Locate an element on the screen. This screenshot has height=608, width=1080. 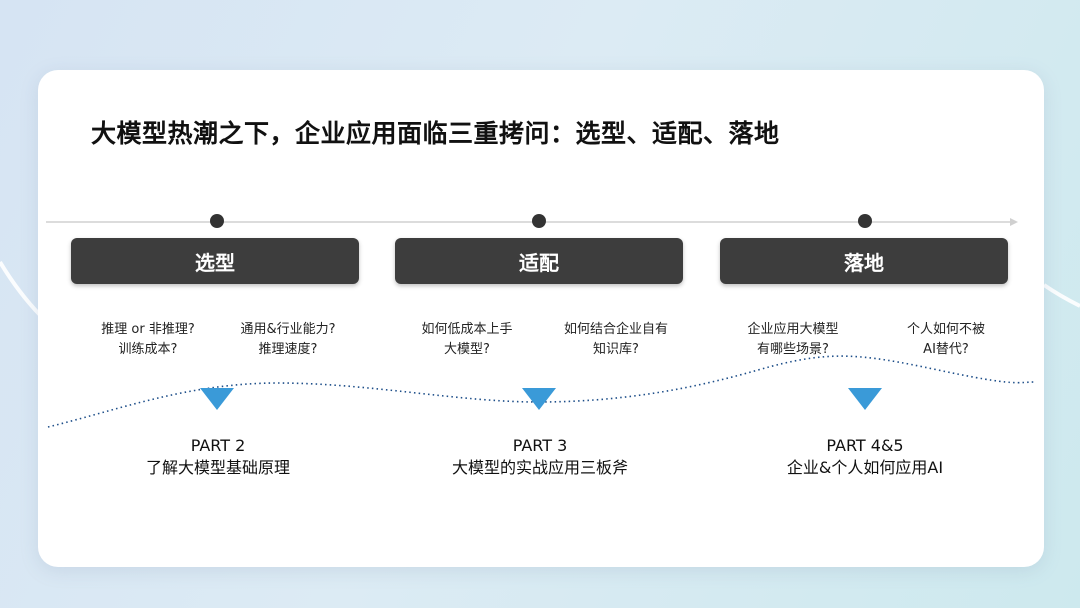
stage-pill-selection: 选型 is located at coordinates (215, 261).